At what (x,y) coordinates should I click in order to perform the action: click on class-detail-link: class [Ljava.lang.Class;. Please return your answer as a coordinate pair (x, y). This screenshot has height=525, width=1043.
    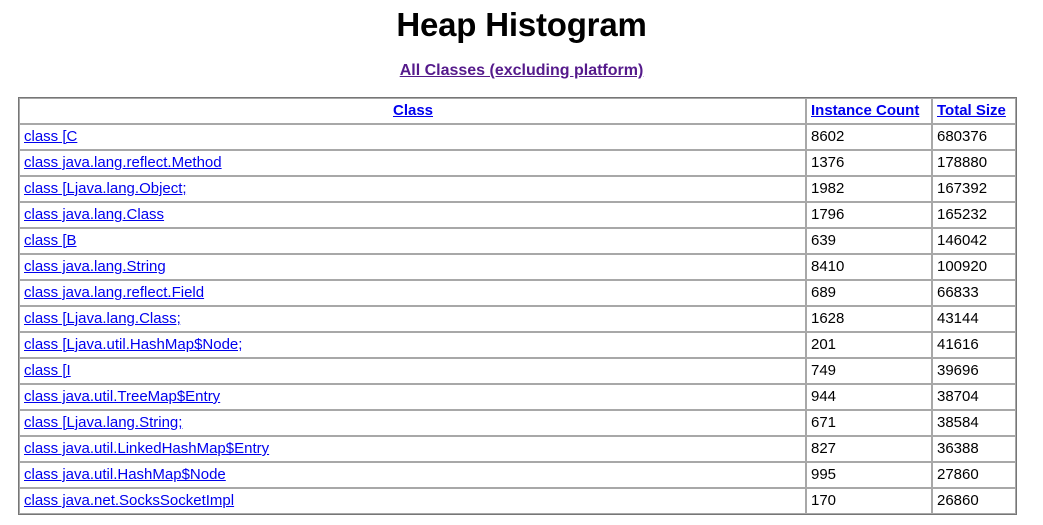
    Looking at the image, I should click on (102, 318).